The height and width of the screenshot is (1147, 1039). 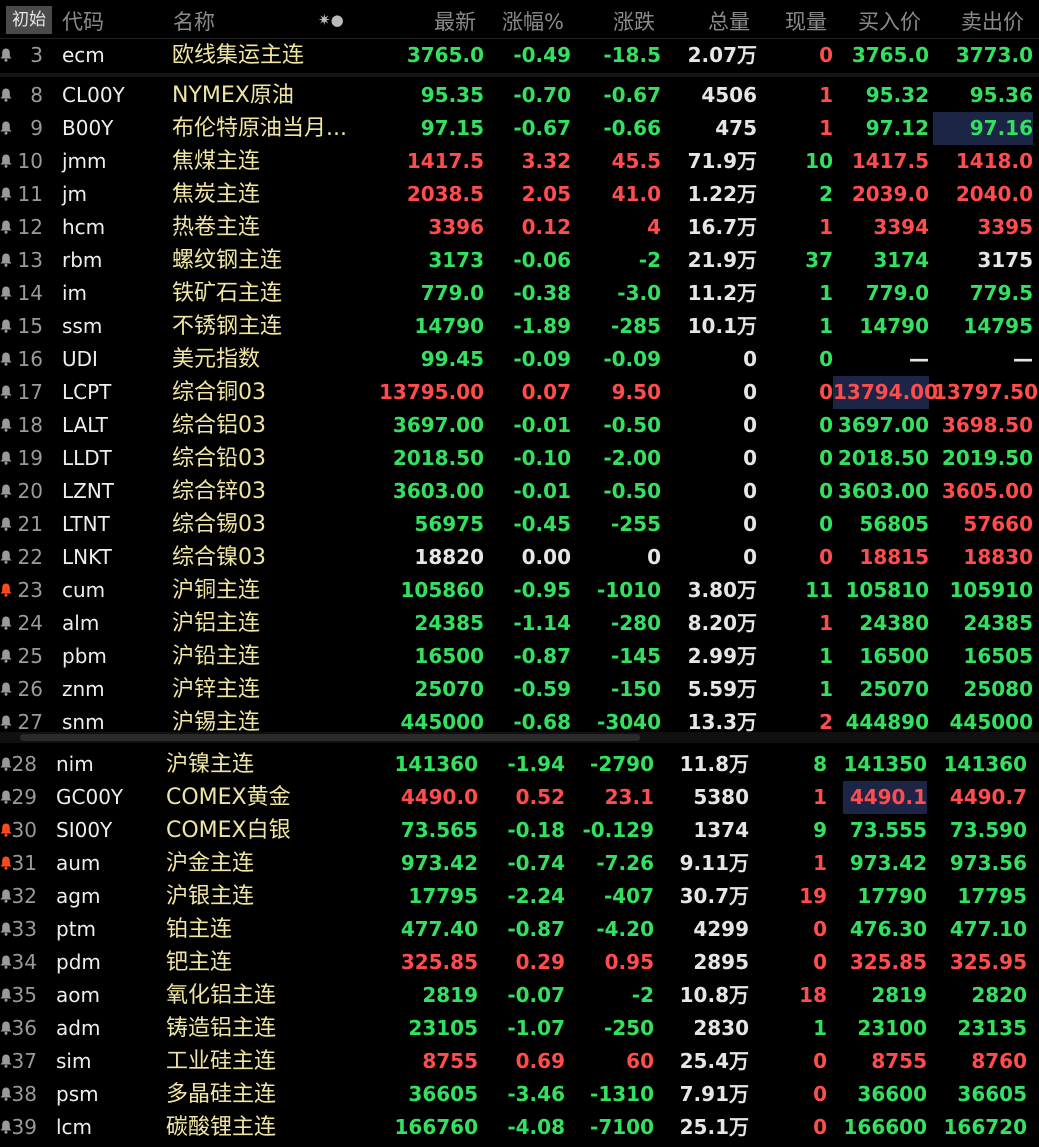 I want to click on symbol-code: LLDT, so click(x=87, y=458).